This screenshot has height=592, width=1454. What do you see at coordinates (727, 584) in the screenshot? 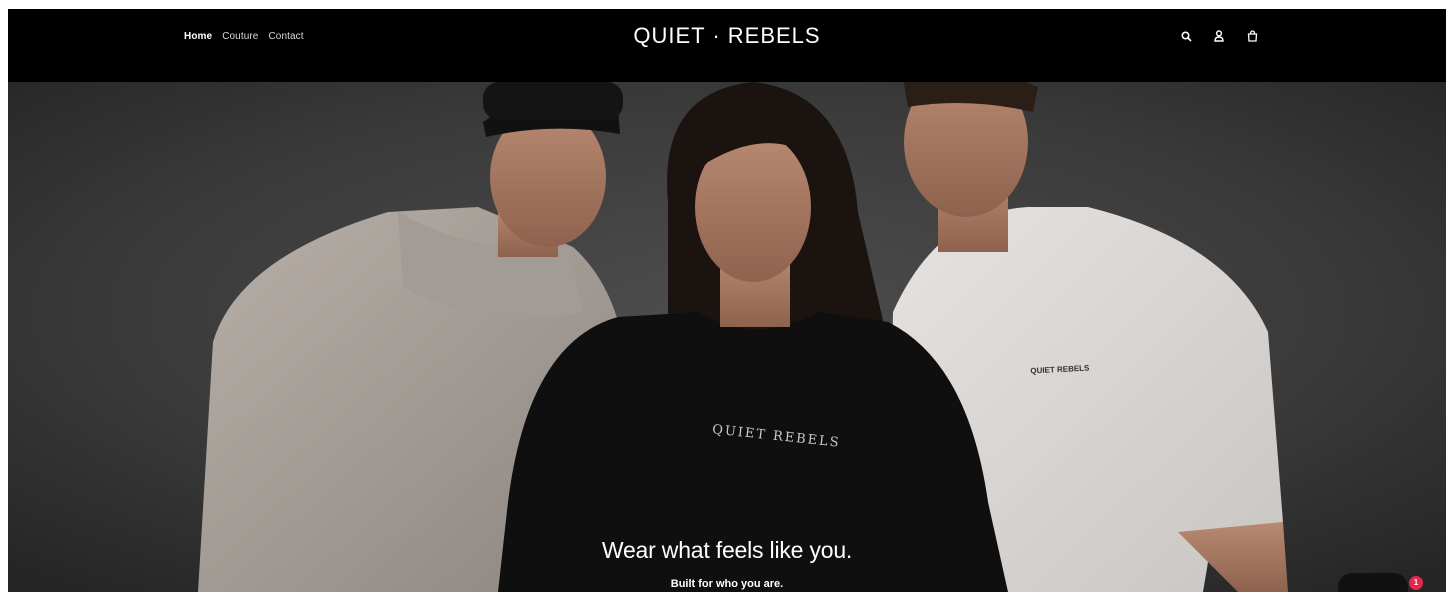
I see `hero-subline: Built for who you are.` at bounding box center [727, 584].